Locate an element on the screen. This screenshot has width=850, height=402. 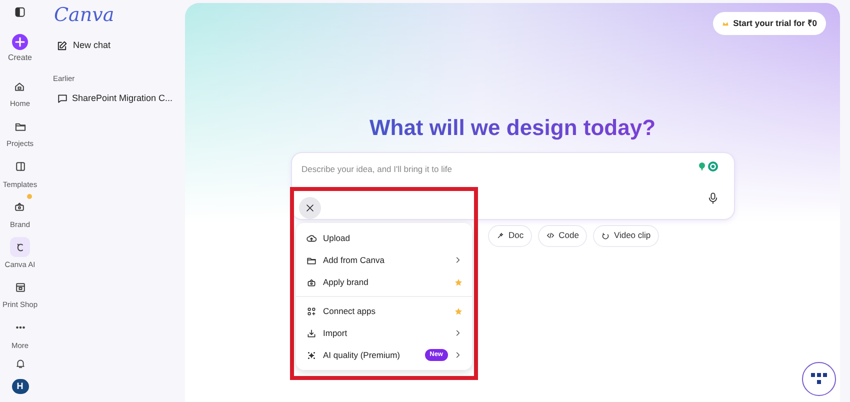
prompt-field: Describe your idea, and I'll bring it to life is located at coordinates (492, 169).